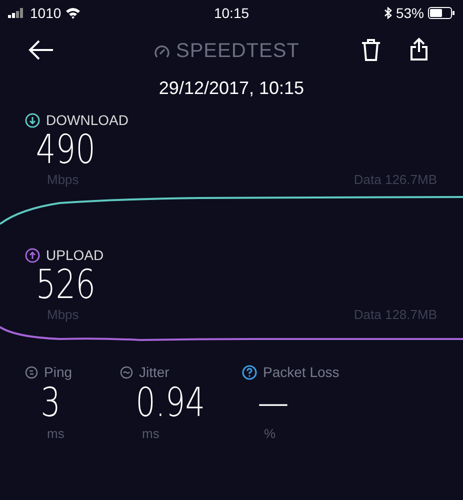 The image size is (463, 500). What do you see at coordinates (41, 50) in the screenshot?
I see `back-arrow-icon` at bounding box center [41, 50].